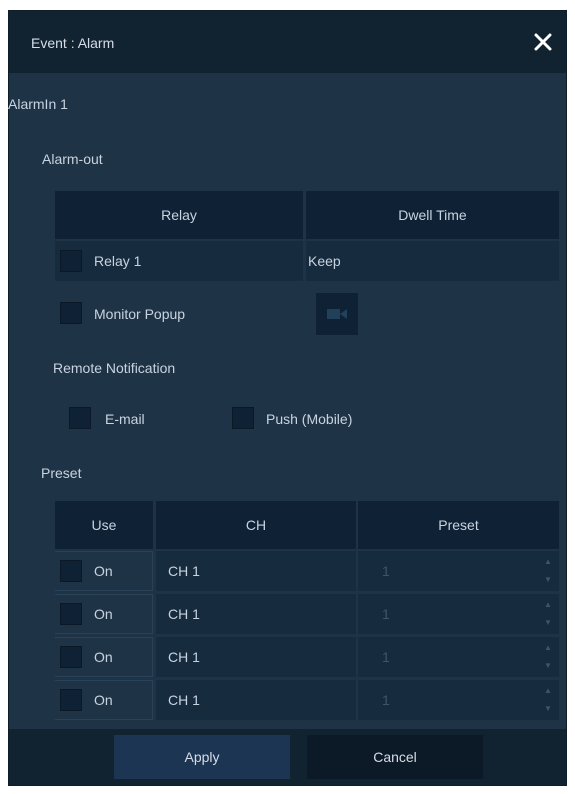  I want to click on apply-button: Apply, so click(202, 757).